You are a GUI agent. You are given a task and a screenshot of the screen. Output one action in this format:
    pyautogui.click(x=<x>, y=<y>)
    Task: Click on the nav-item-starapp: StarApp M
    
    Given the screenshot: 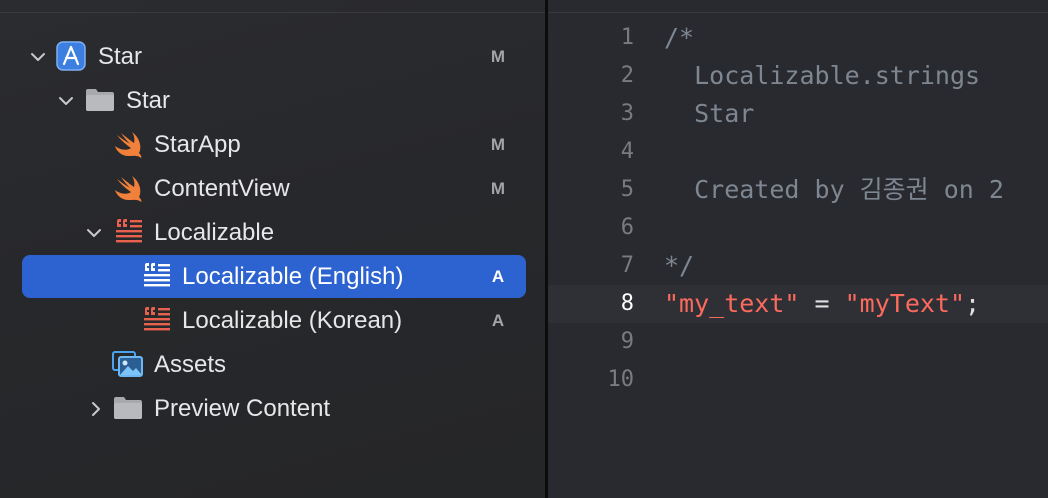 What is the action you would take?
    pyautogui.click(x=272, y=145)
    